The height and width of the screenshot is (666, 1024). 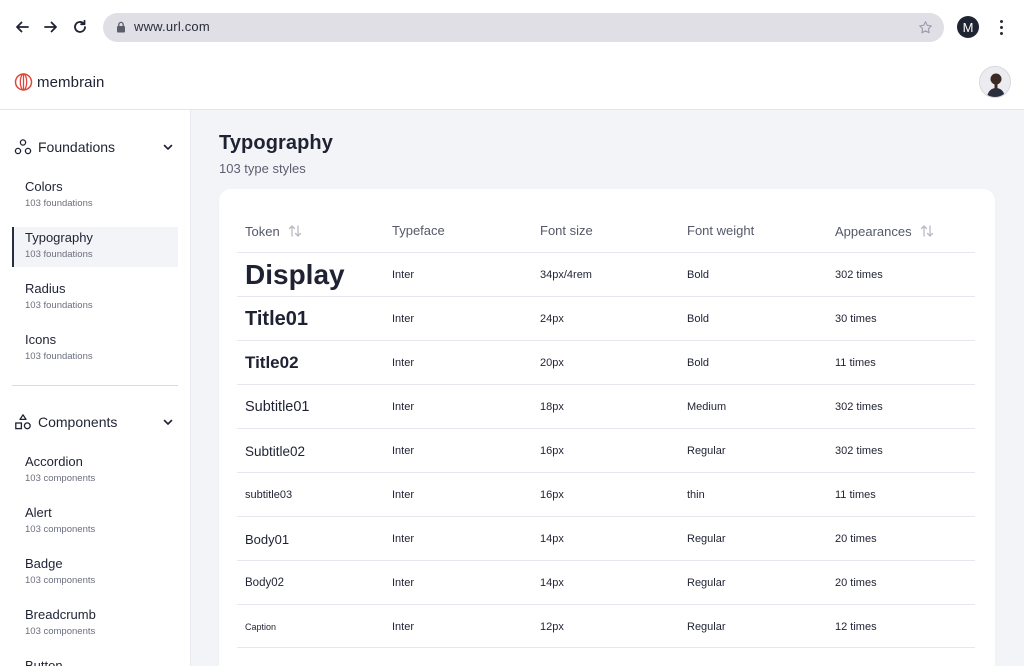 I want to click on sidebar-divider, so click(x=95, y=385).